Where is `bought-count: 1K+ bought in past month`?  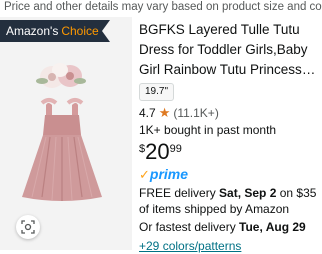
bought-count: 1K+ bought in past month is located at coordinates (208, 130).